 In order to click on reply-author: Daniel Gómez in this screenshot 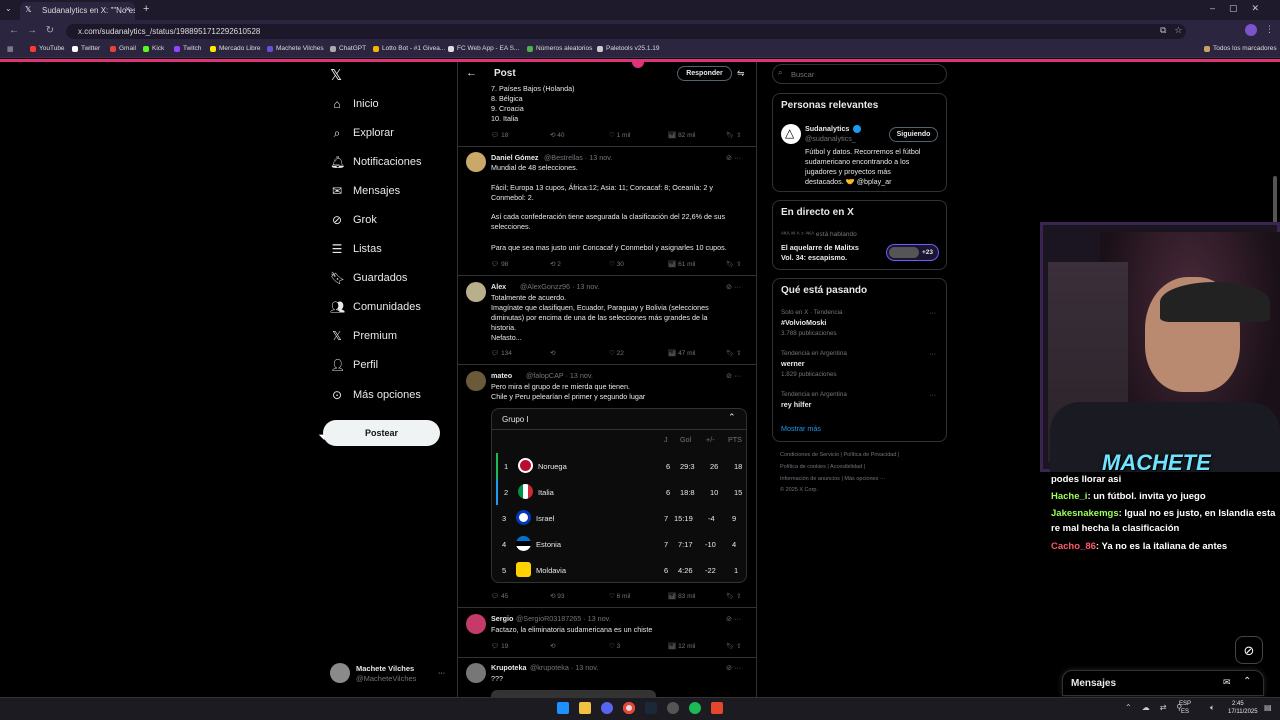, I will do `click(515, 158)`.